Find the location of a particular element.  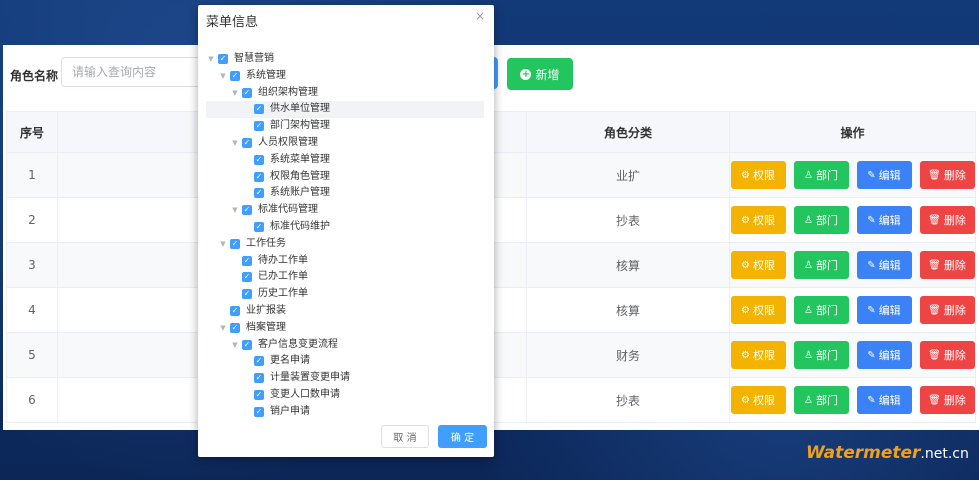

tree-node: ✓ 已办工作单 is located at coordinates (345, 277).